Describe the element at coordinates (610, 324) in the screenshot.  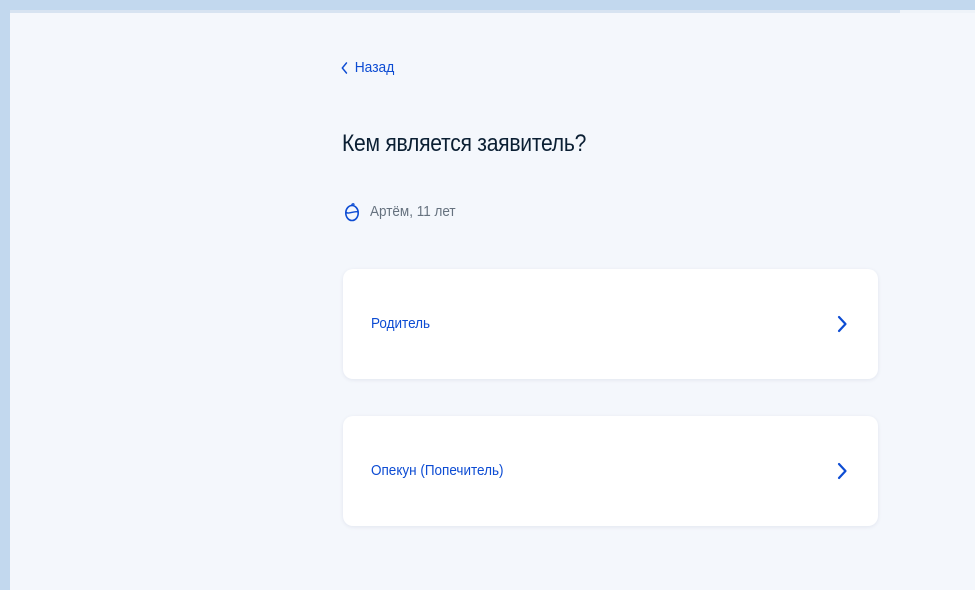
I see `option-parent: Родитель` at that location.